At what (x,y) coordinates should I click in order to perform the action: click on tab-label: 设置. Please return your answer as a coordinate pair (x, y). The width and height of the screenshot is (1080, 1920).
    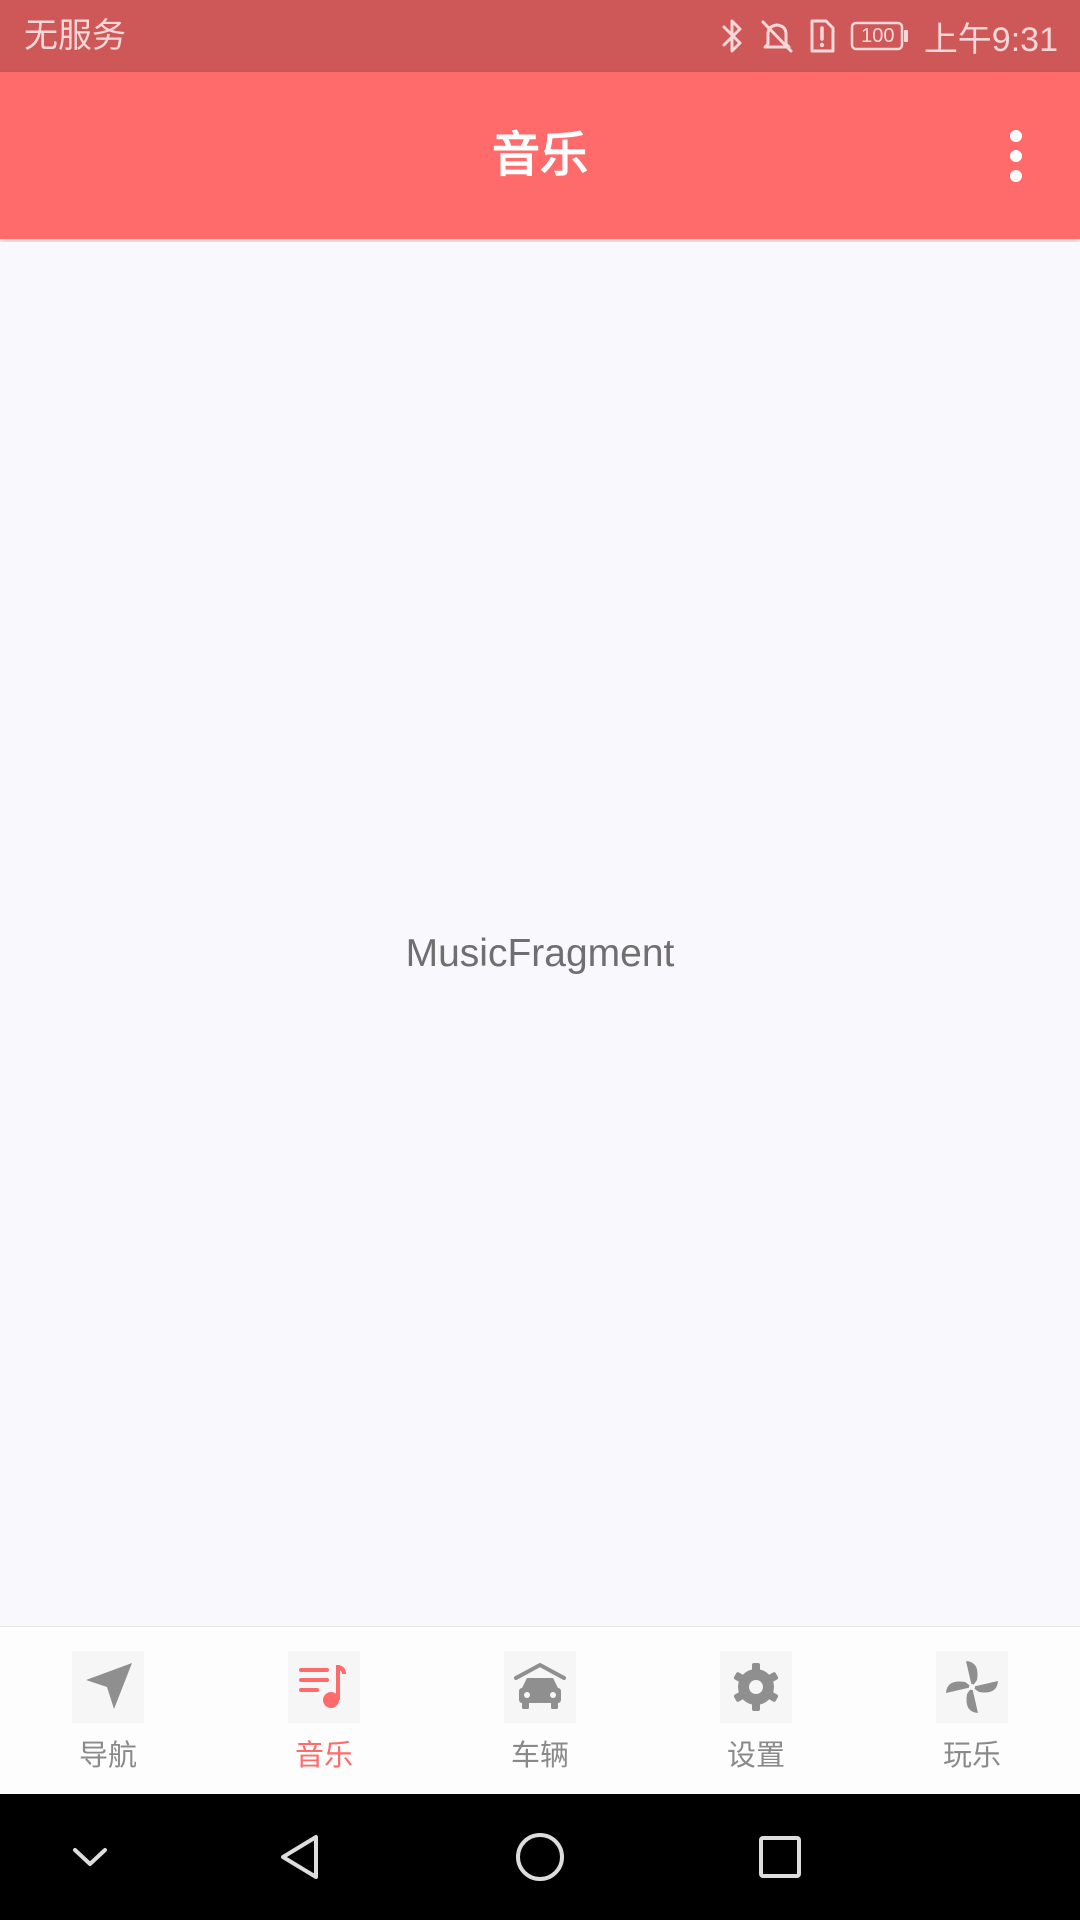
    Looking at the image, I should click on (755, 1755).